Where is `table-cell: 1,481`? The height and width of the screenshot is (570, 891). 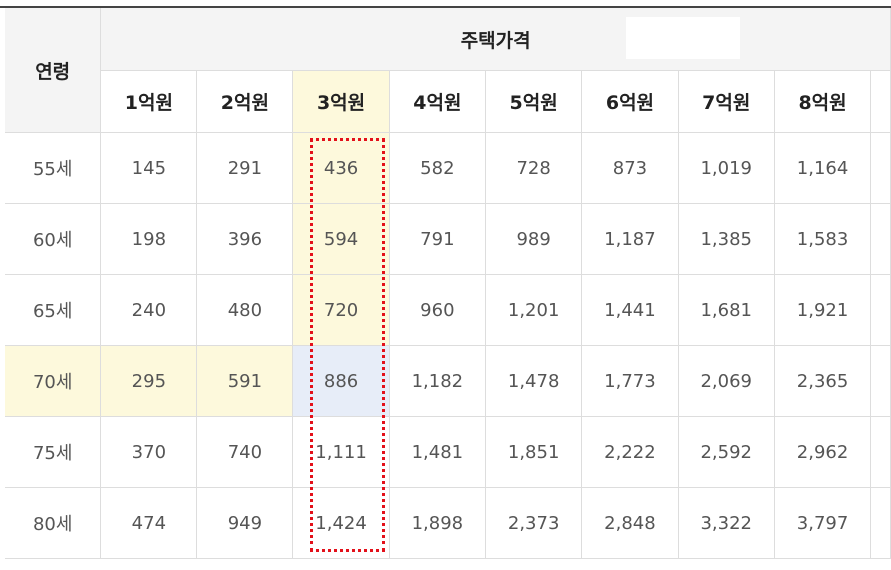 table-cell: 1,481 is located at coordinates (437, 452).